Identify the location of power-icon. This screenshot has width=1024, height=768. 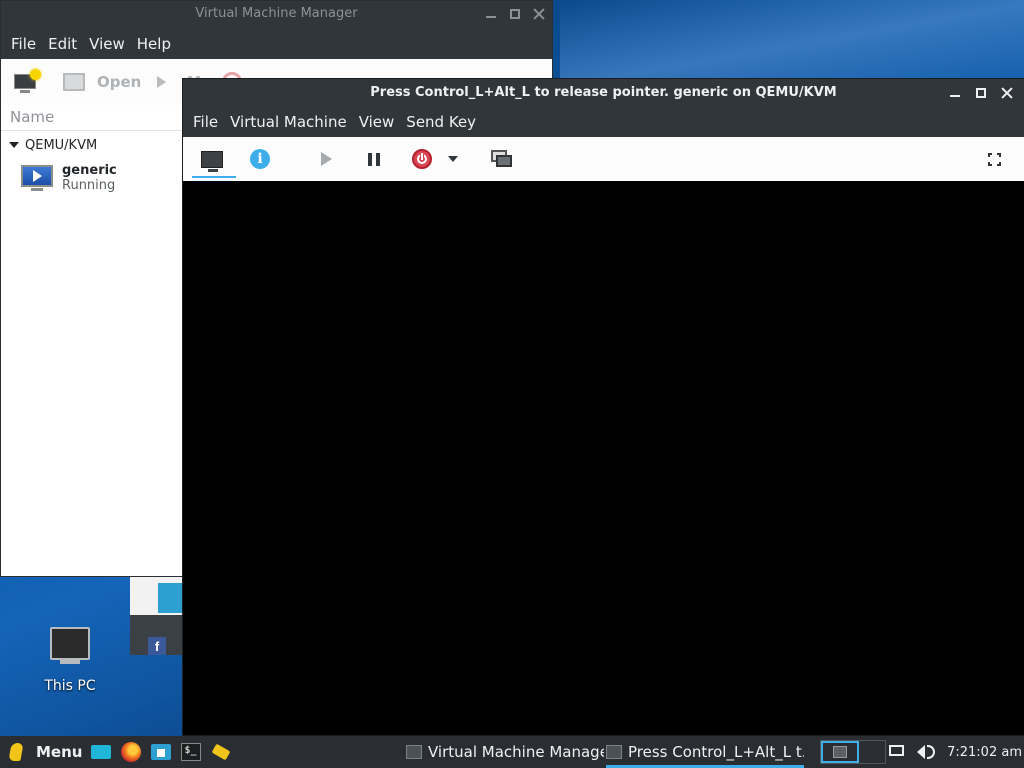
(422, 159).